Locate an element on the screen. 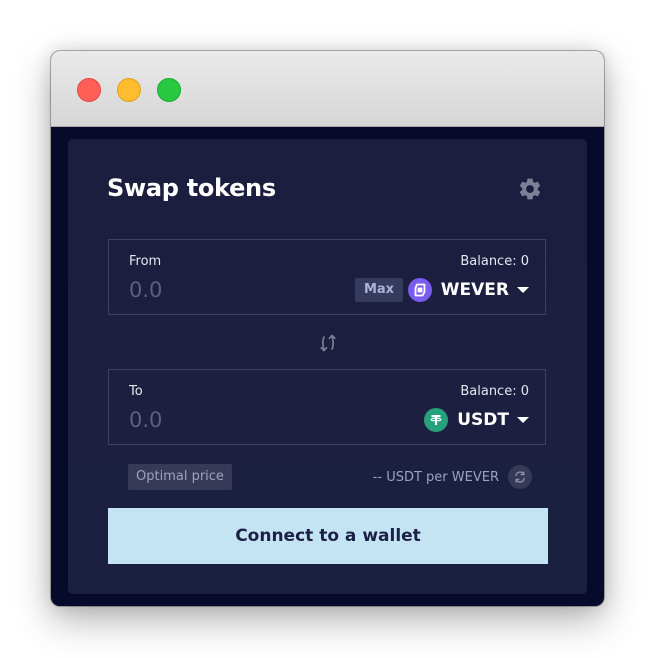 The height and width of the screenshot is (658, 655). connect-wallet-button: Connect to a wallet is located at coordinates (328, 536).